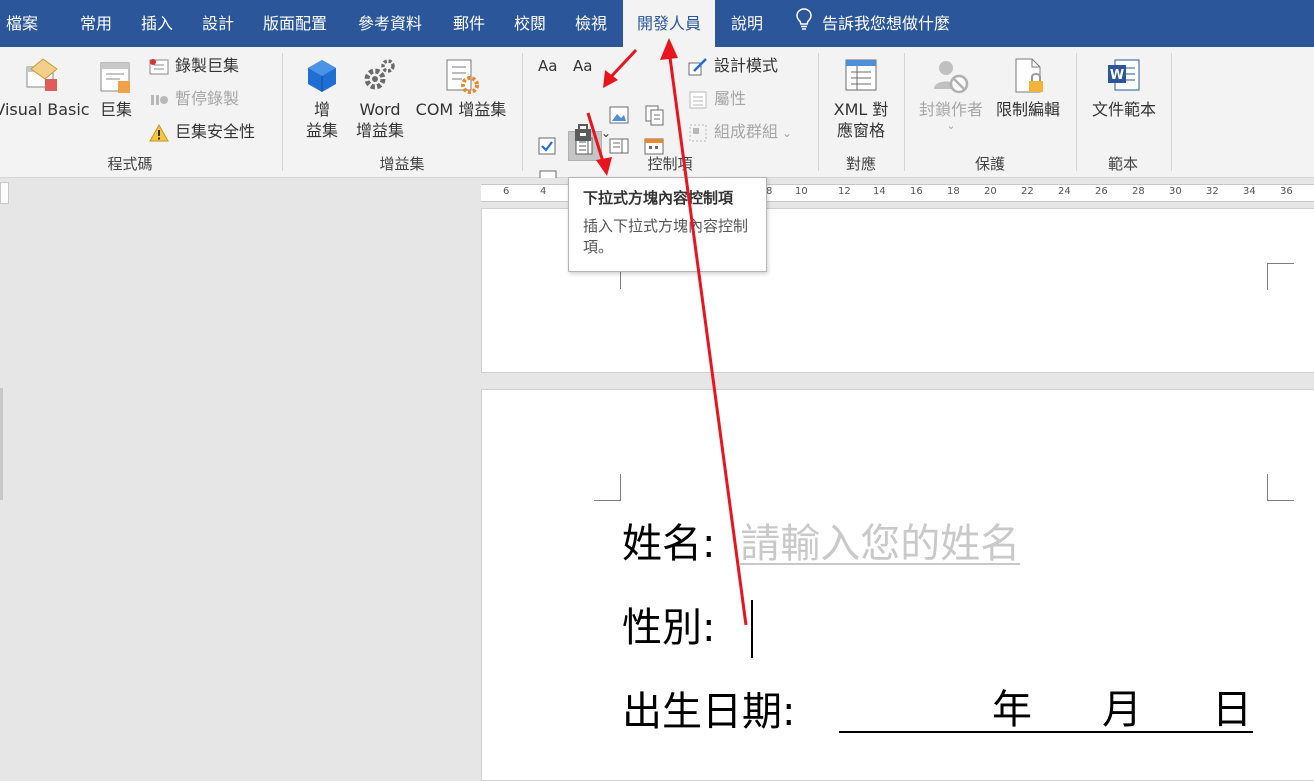  Describe the element at coordinates (951, 77) in the screenshot. I see `block-authors-icon` at that location.